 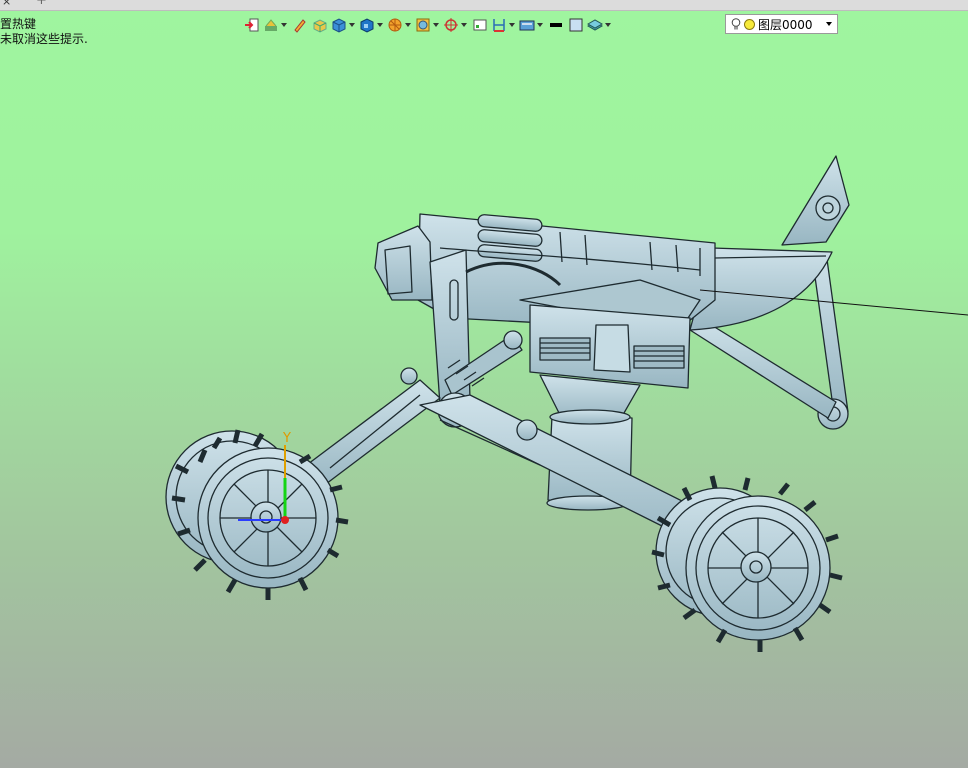 I want to click on rear-wheel, so click(x=747, y=563).